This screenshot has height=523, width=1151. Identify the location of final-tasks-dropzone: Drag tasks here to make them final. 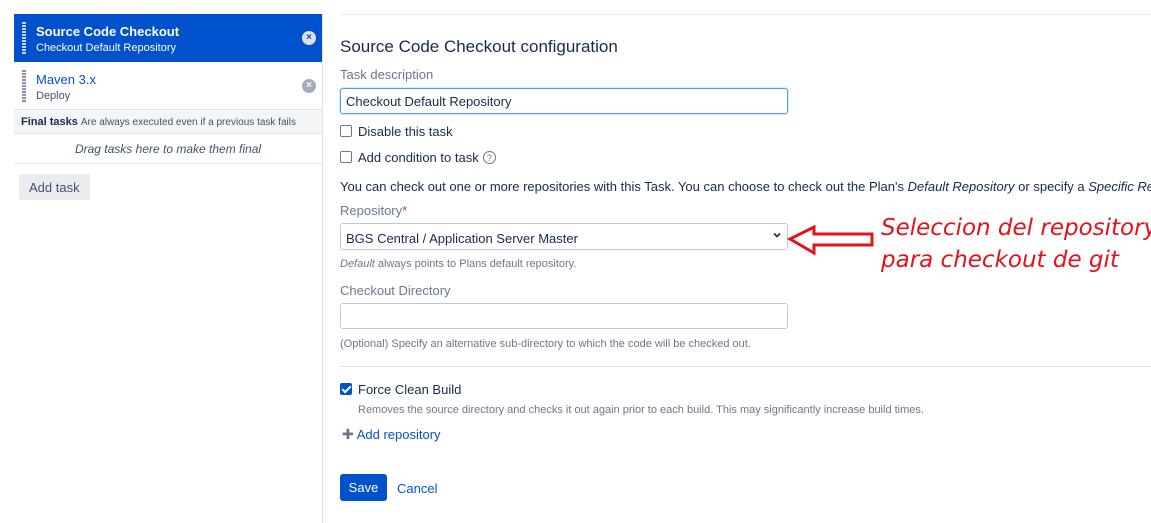
(168, 149).